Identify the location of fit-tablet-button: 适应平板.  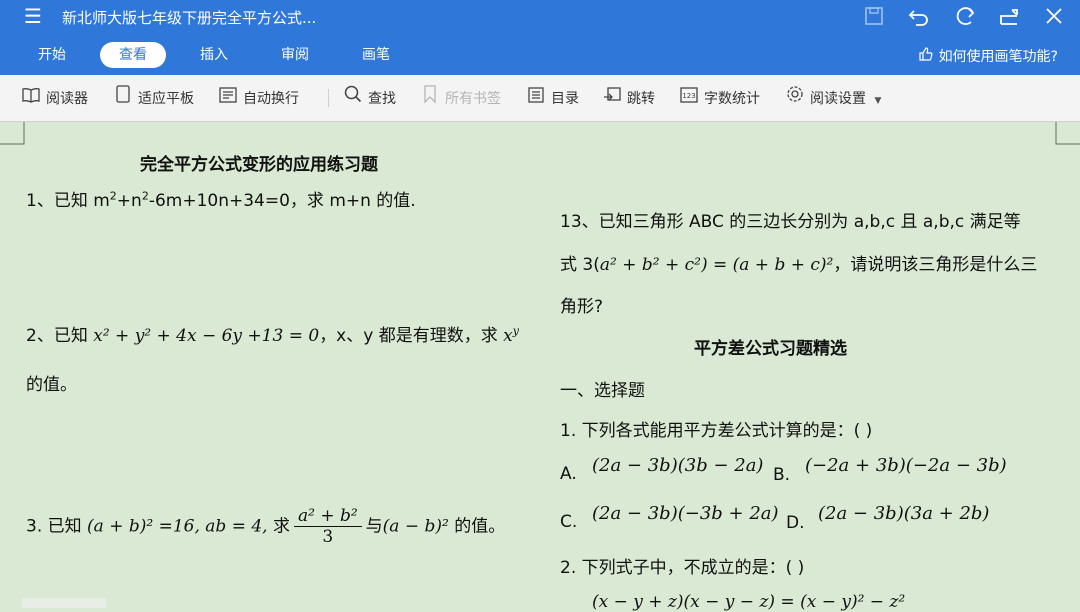
(154, 98).